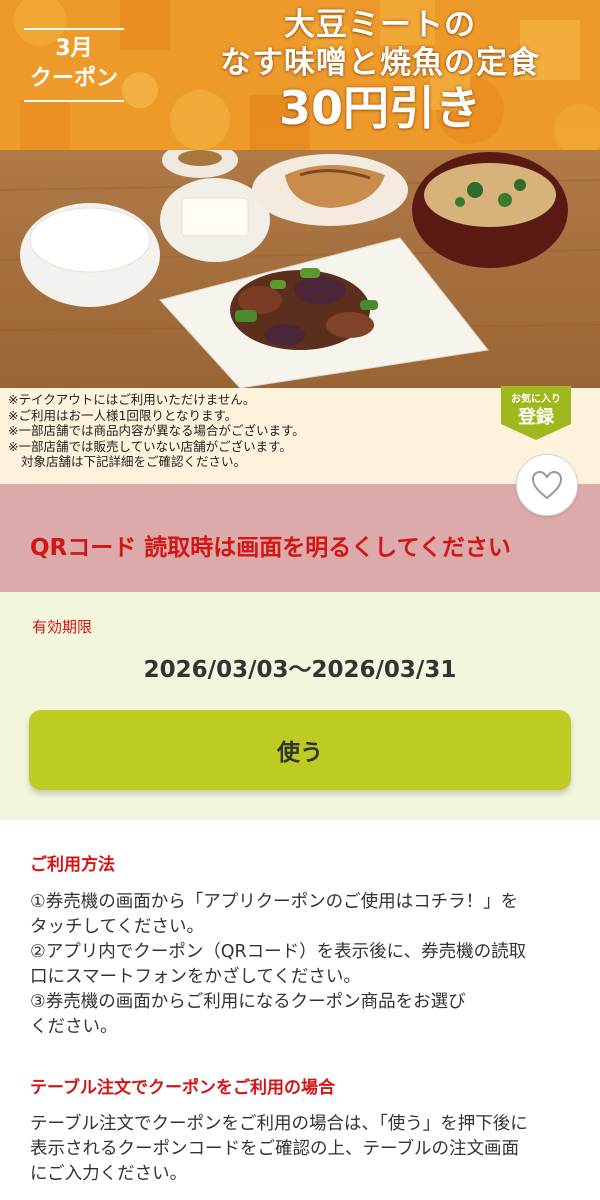 The width and height of the screenshot is (600, 1200). What do you see at coordinates (274, 1149) in the screenshot?
I see `table-order-line: 表示されるクーポンコードをご確認の上、テーブルの注文画面` at bounding box center [274, 1149].